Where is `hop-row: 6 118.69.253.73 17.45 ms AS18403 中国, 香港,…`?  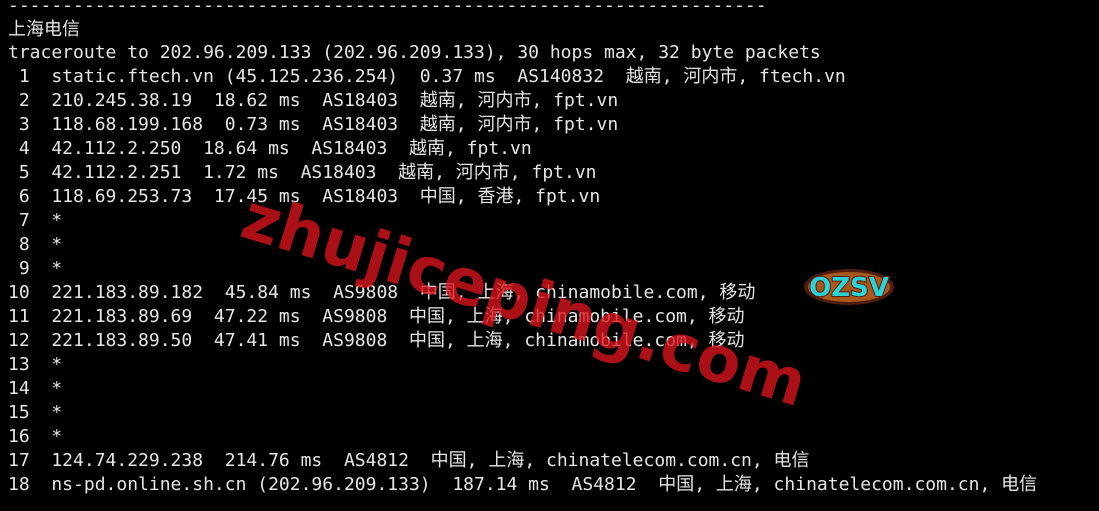 hop-row: 6 118.69.253.73 17.45 ms AS18403 中国, 香港,… is located at coordinates (304, 196).